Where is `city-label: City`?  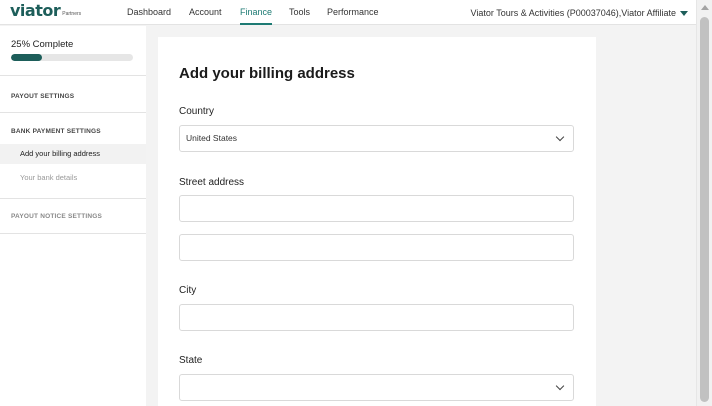
city-label: City is located at coordinates (188, 290).